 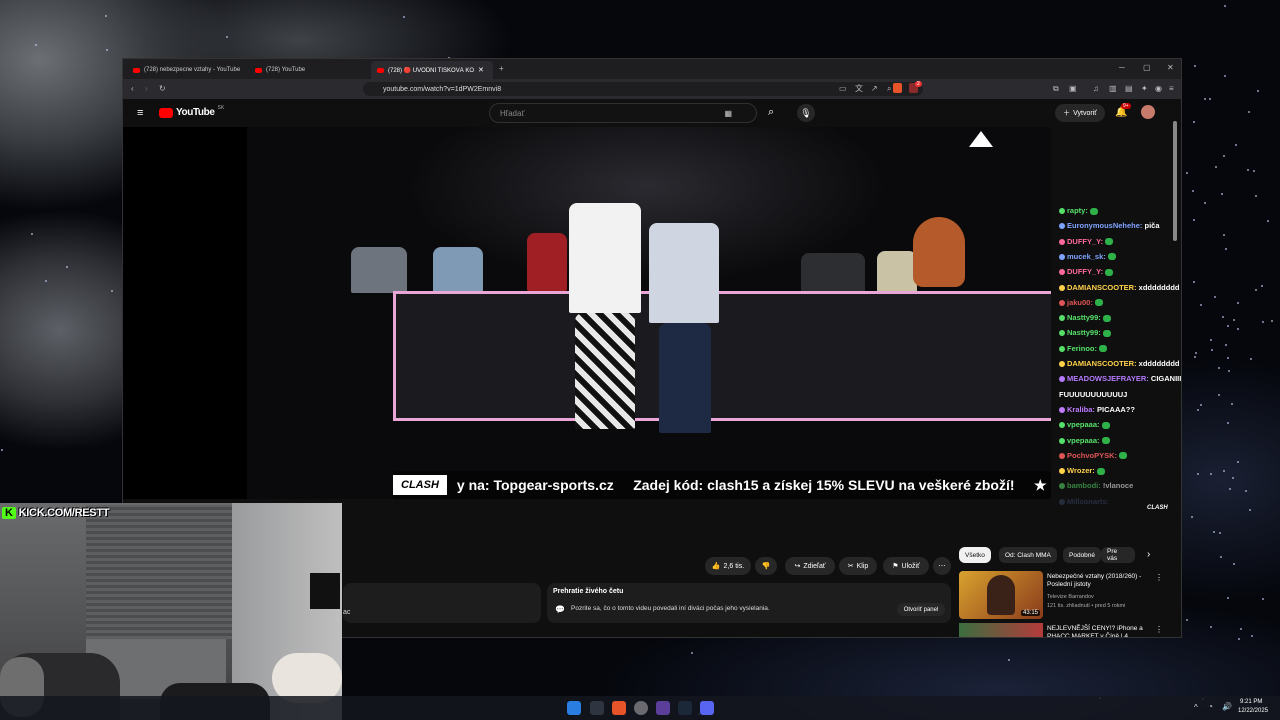 What do you see at coordinates (623, 113) in the screenshot?
I see `search-input: Hľadať ▦` at bounding box center [623, 113].